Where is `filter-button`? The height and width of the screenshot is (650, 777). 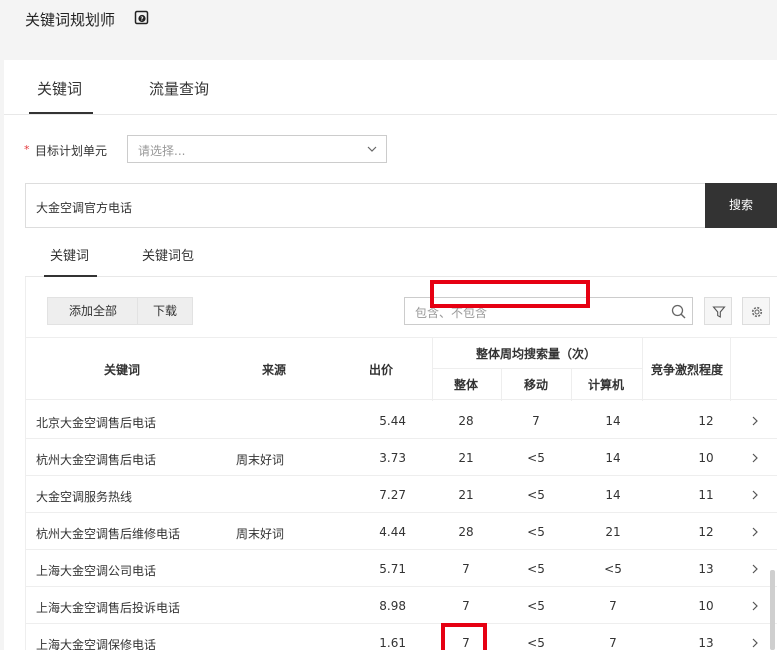
filter-button is located at coordinates (718, 311).